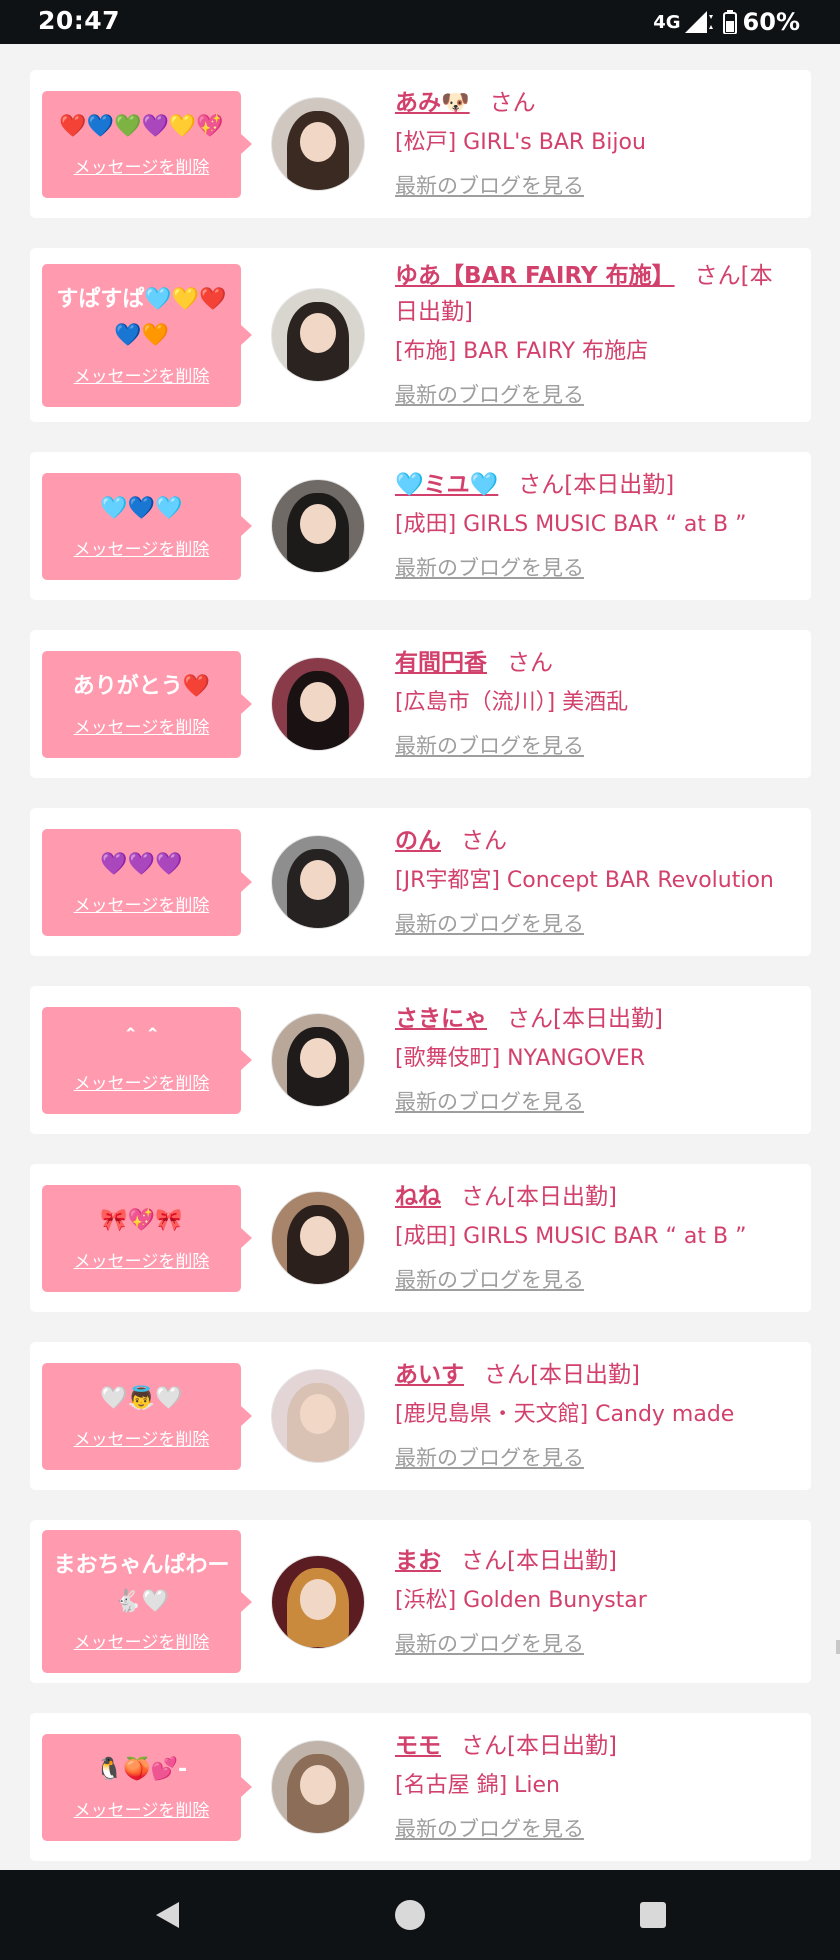  Describe the element at coordinates (446, 485) in the screenshot. I see `cast-name-link: 🩵ミユ🩵` at that location.